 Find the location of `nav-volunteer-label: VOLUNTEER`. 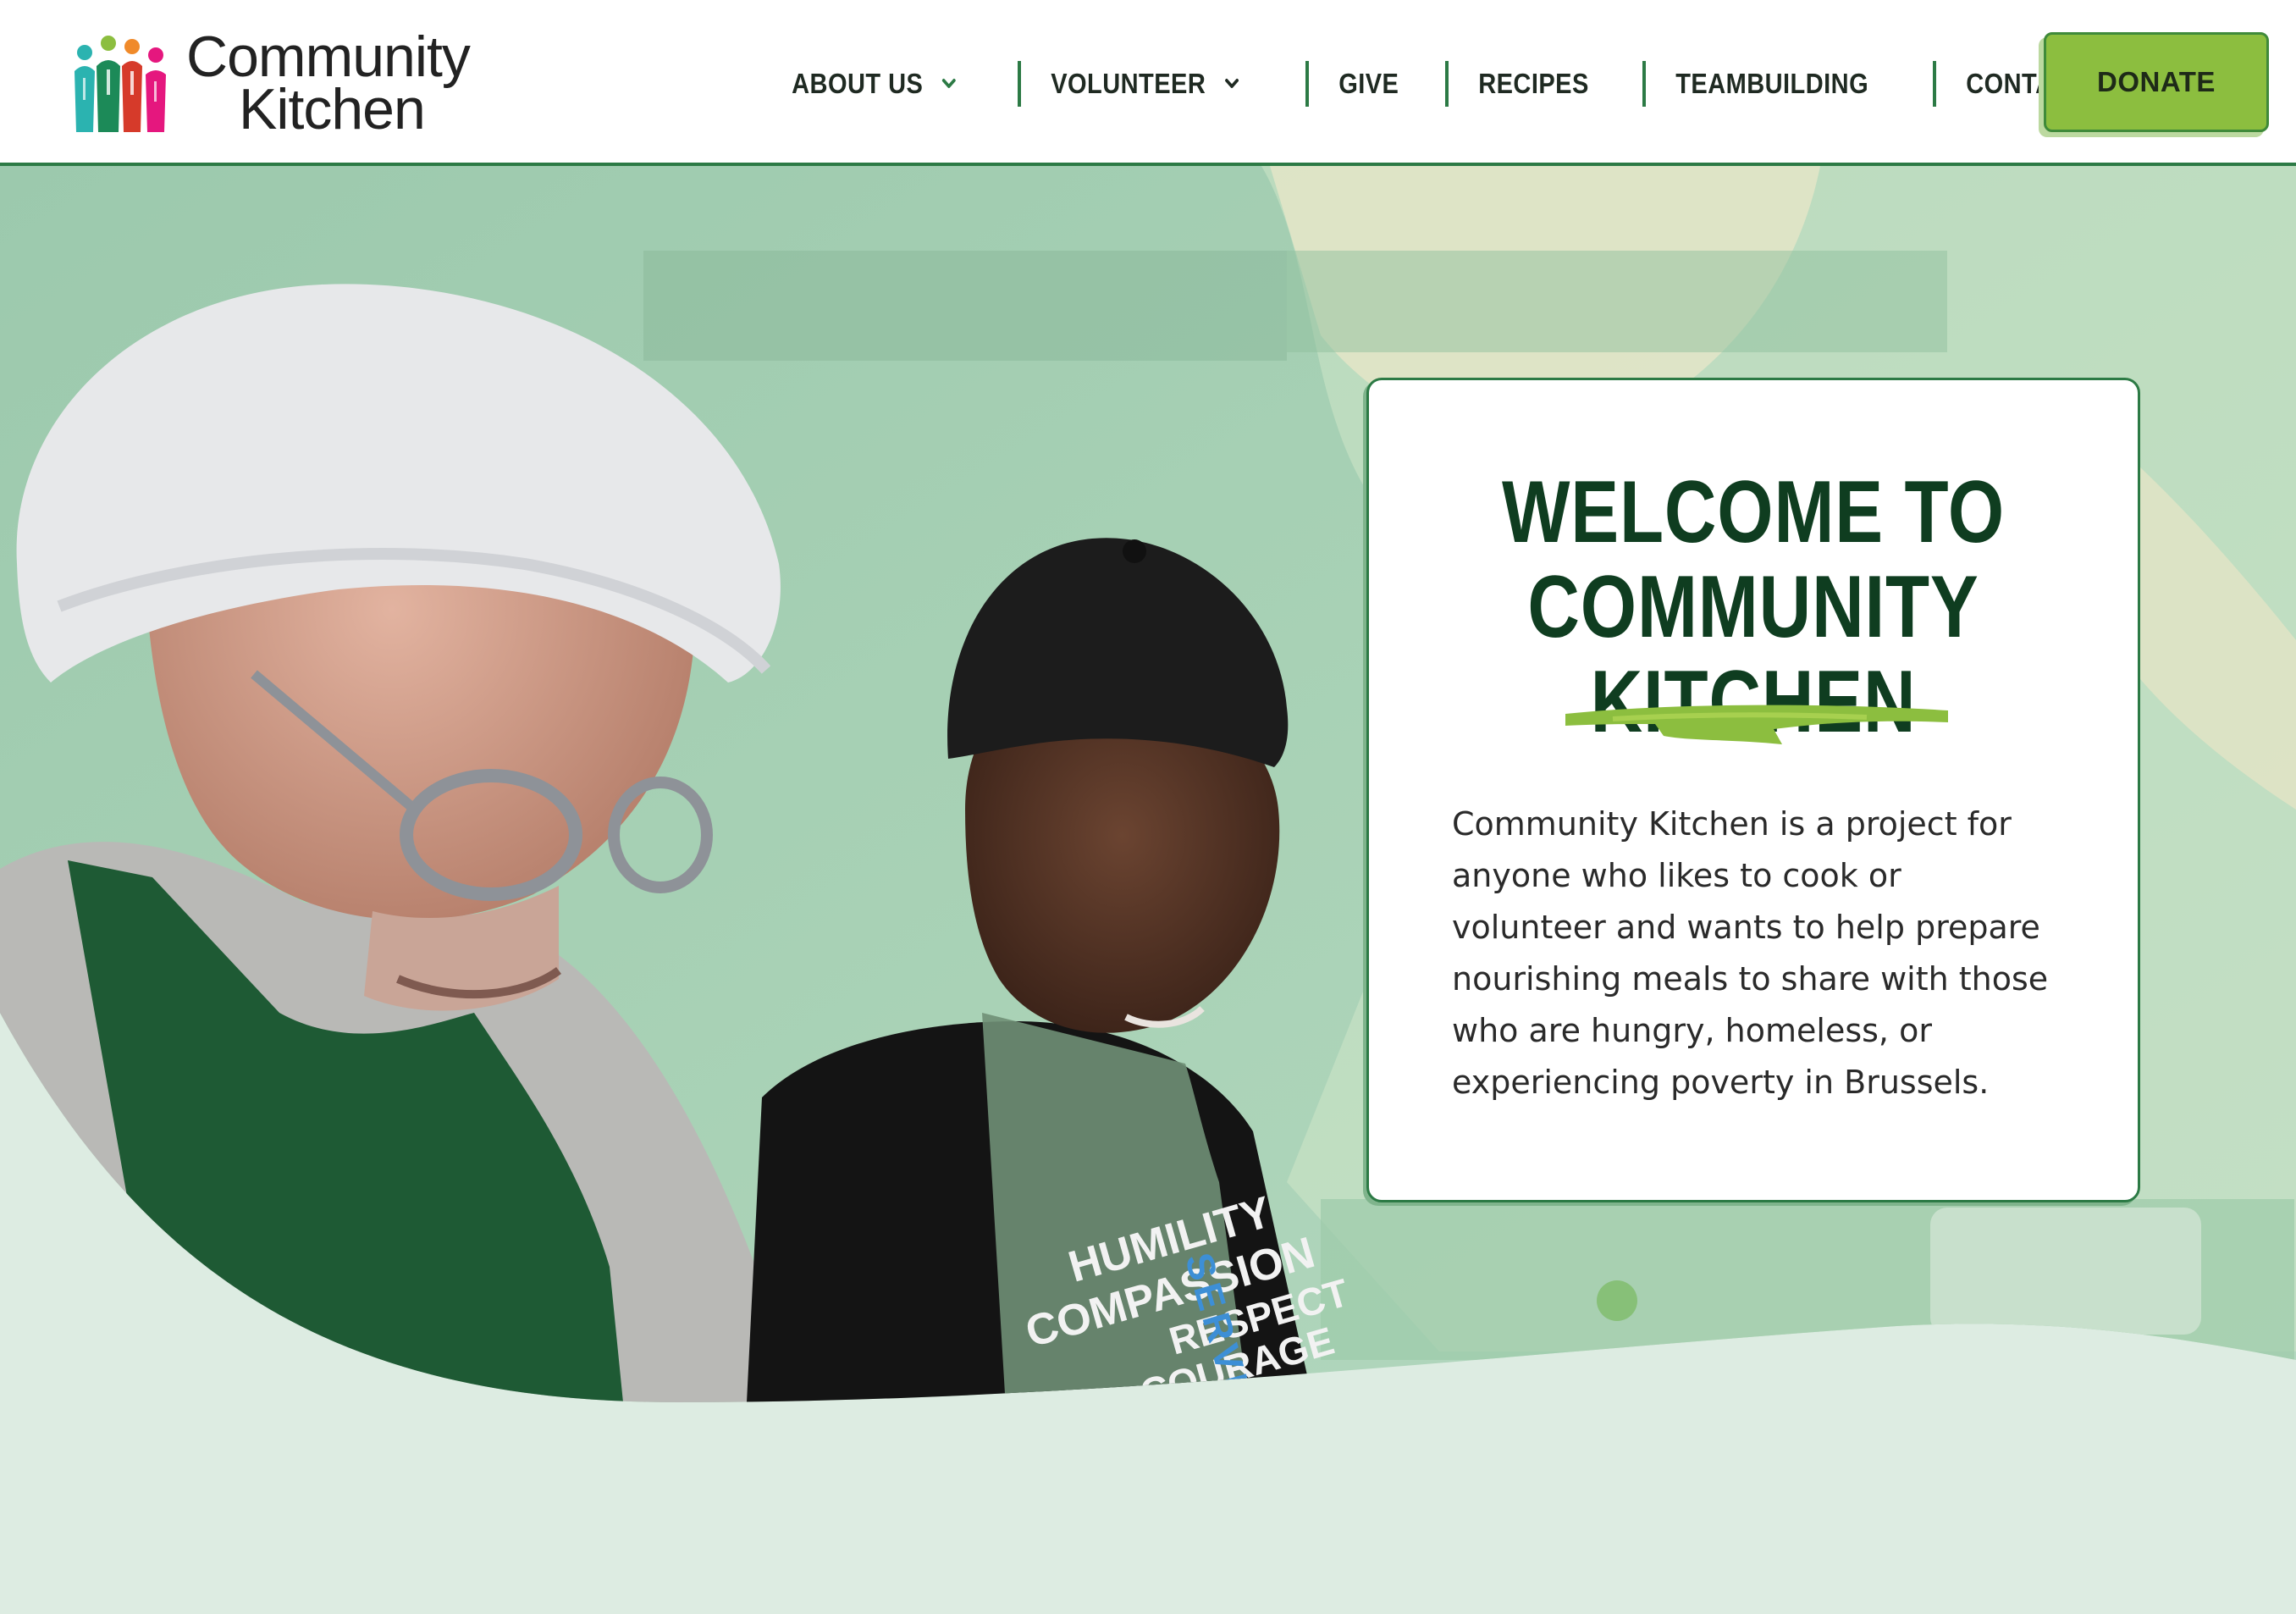

nav-volunteer-label: VOLUNTEER is located at coordinates (1128, 83).